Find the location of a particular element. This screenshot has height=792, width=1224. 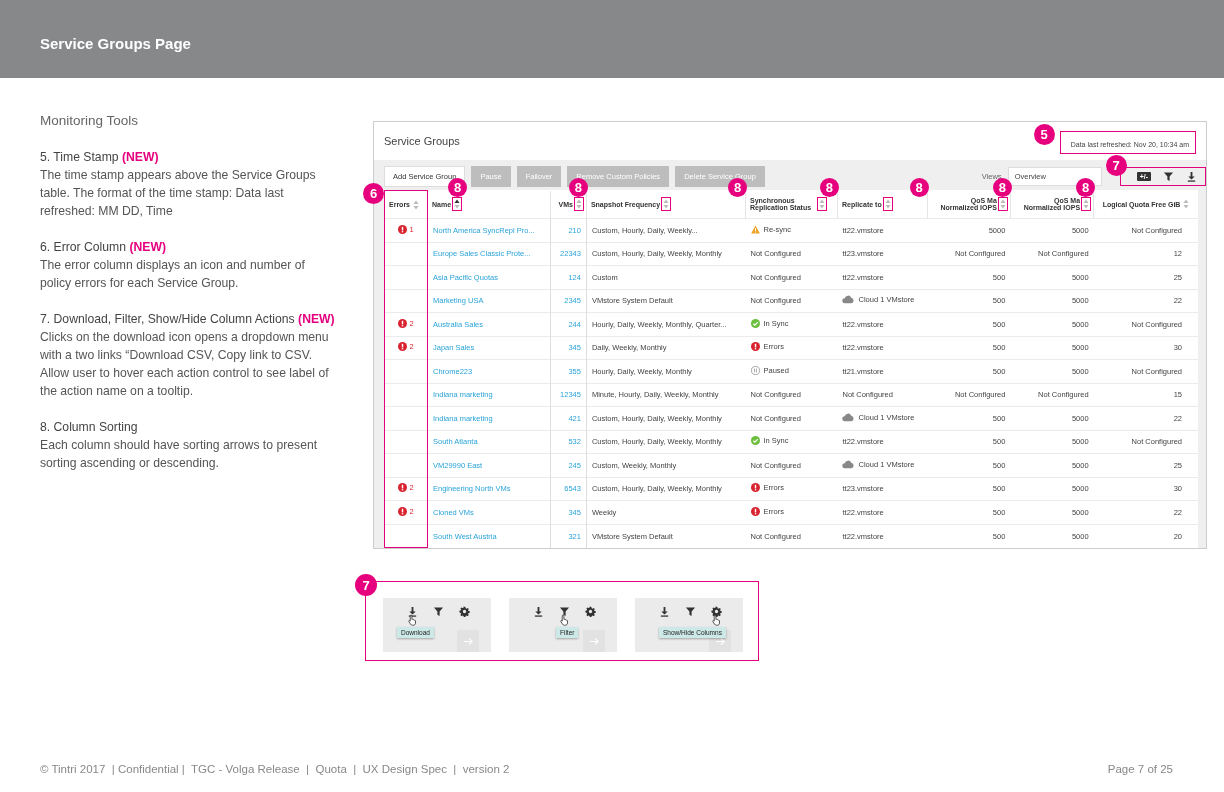

page-number: Page 7 of 25 is located at coordinates (1140, 769).